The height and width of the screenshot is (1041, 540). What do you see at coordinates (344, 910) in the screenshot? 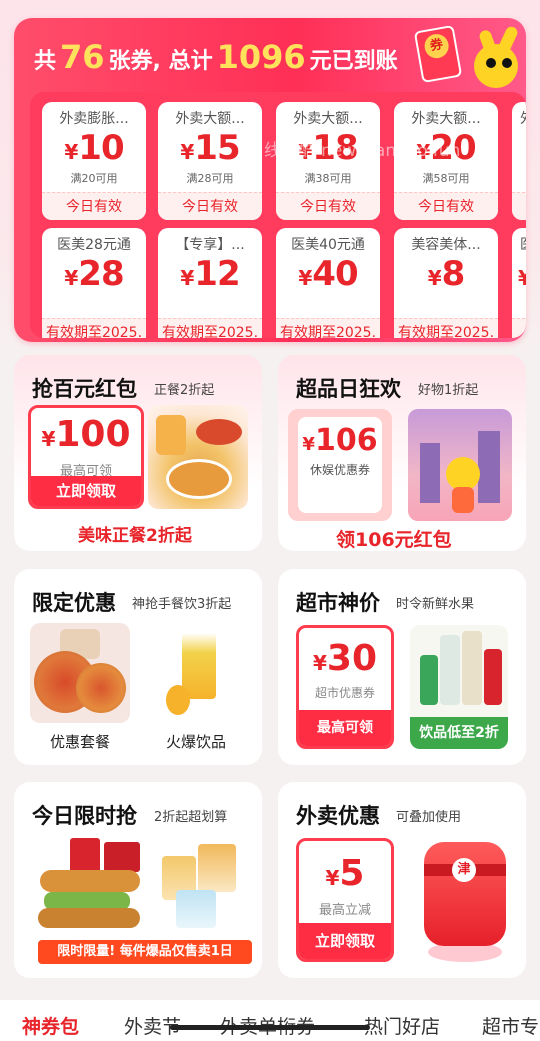
I see `waimai-label: 最高立减` at bounding box center [344, 910].